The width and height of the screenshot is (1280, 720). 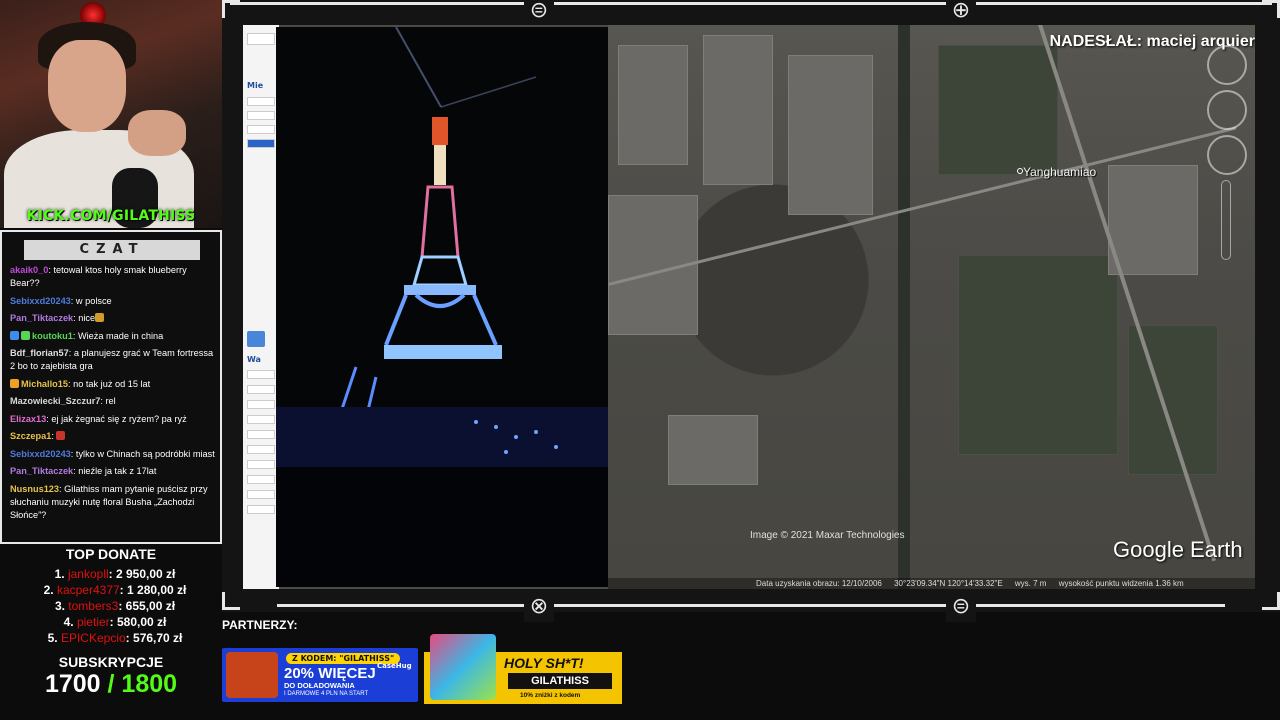 I want to click on subs-counter: 1700 / 1800, so click(x=111, y=684).